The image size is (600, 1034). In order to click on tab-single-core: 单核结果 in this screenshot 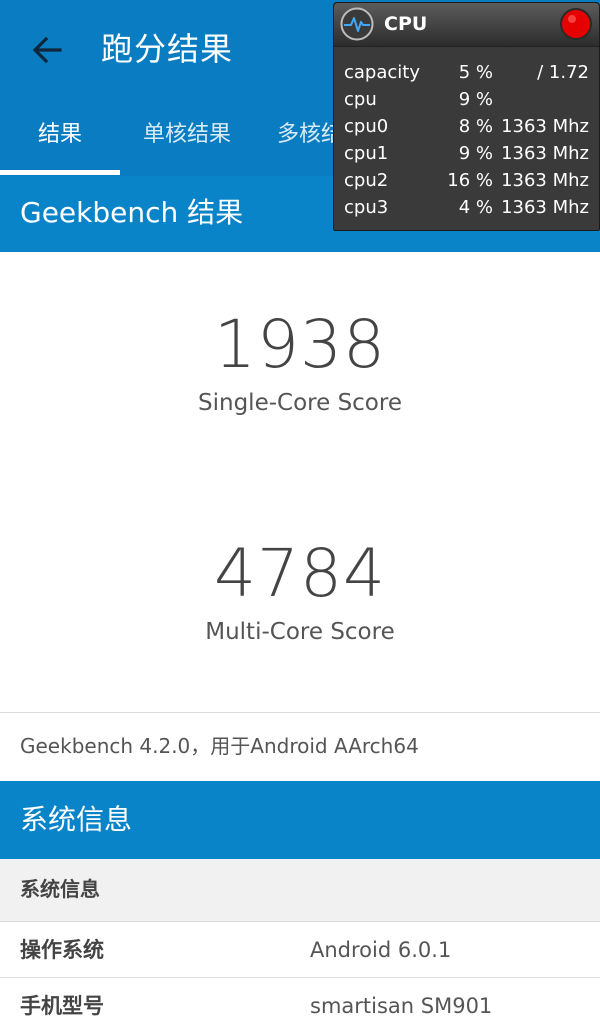, I will do `click(187, 138)`.